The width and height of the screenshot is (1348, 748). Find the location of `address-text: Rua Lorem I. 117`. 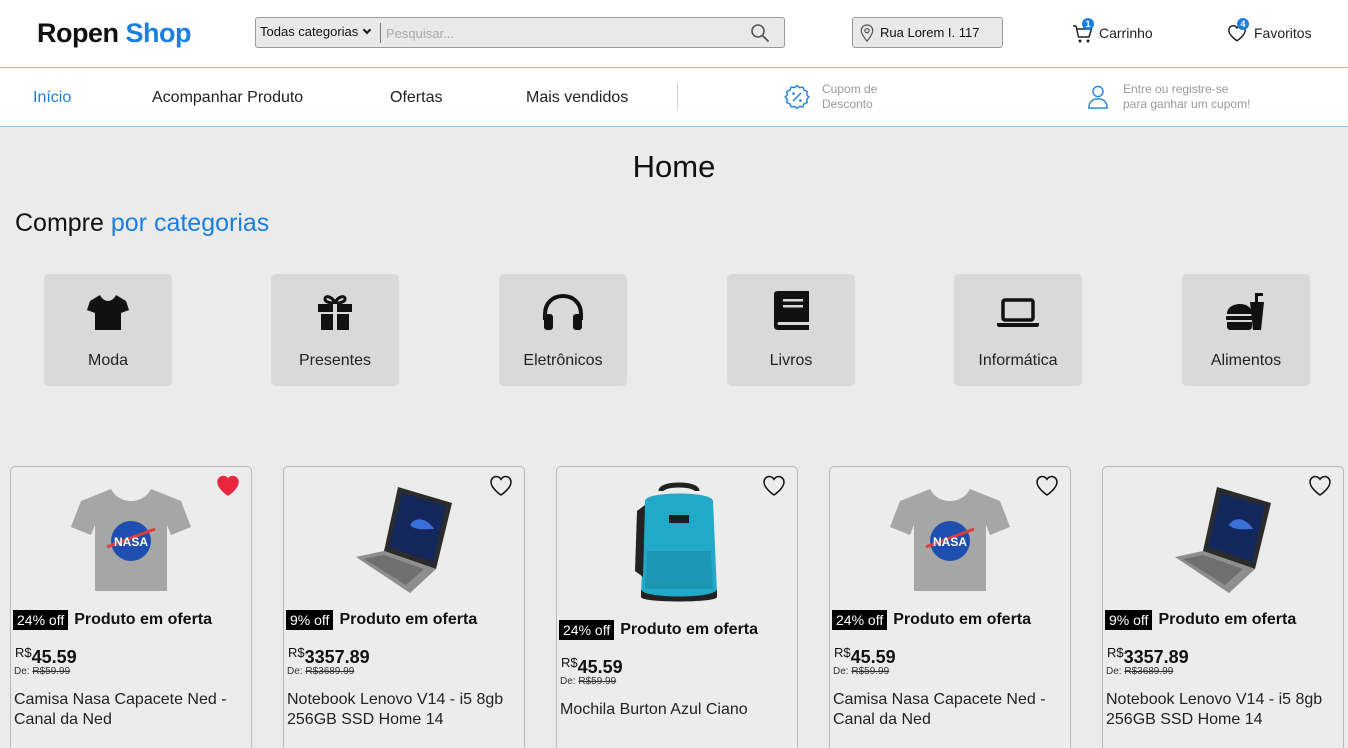

address-text: Rua Lorem I. 117 is located at coordinates (930, 32).